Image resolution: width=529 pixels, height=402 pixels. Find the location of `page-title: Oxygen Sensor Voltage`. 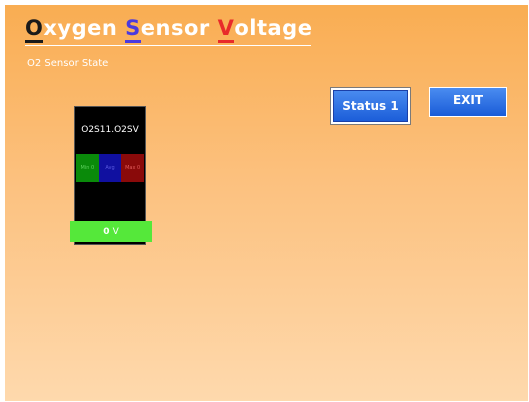

page-title: Oxygen Sensor Voltage is located at coordinates (169, 29).